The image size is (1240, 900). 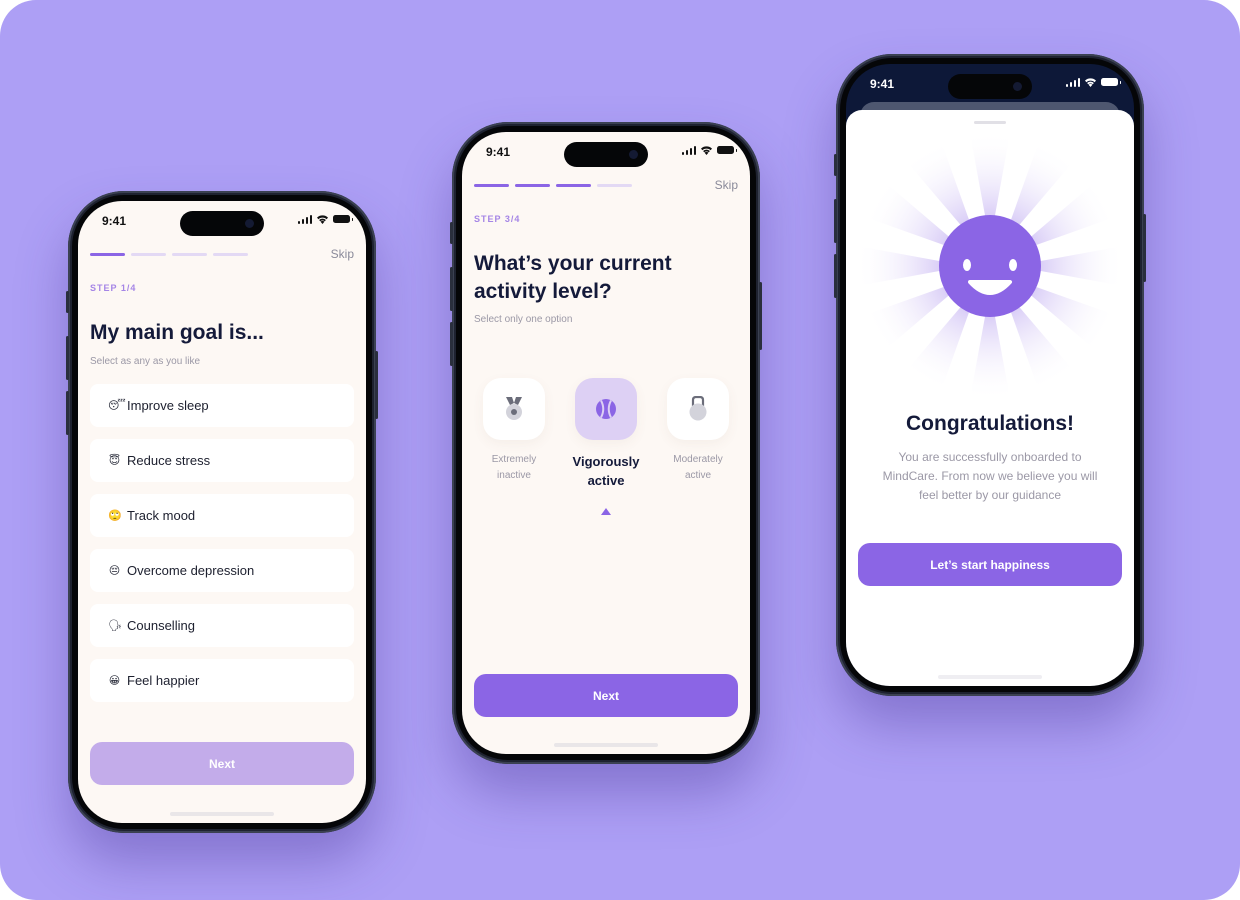 I want to click on option-label: Overcome depression, so click(x=191, y=570).